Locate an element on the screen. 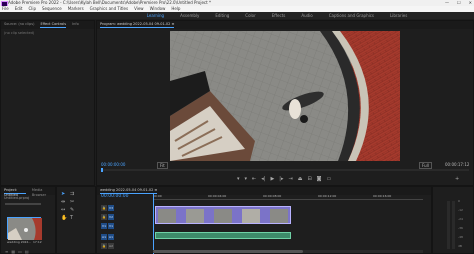  fit-dropdown: Fit is located at coordinates (162, 165).